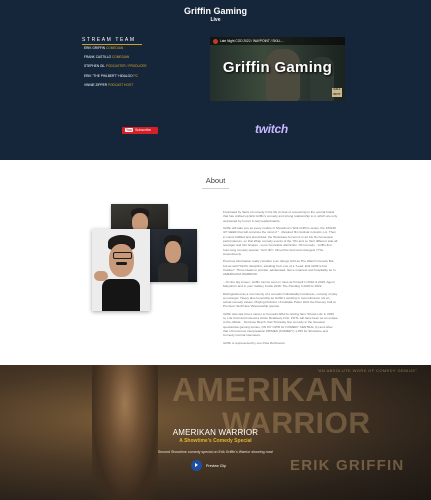 The height and width of the screenshot is (500, 431). I want to click on photo-hand, so click(101, 276).